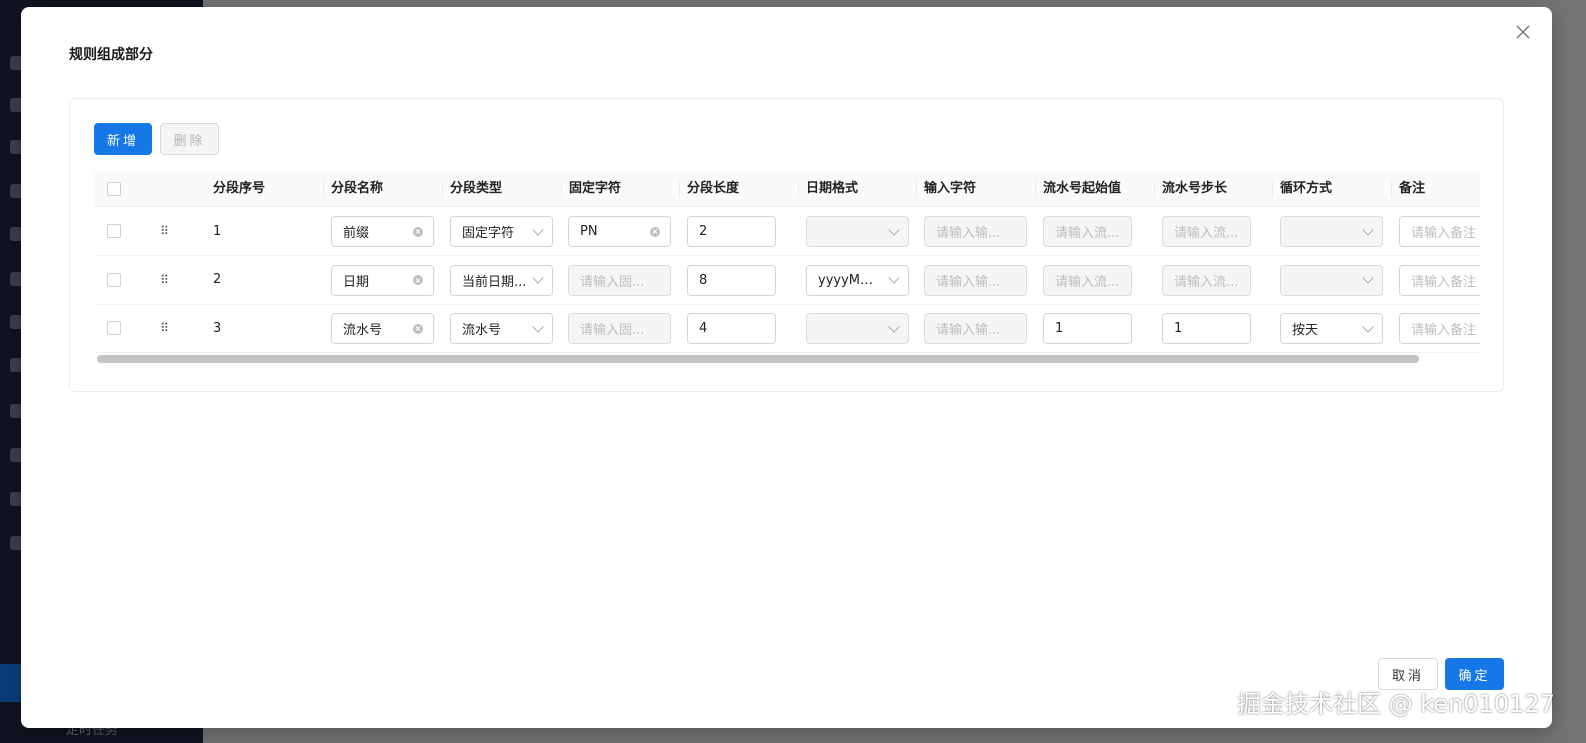  Describe the element at coordinates (758, 359) in the screenshot. I see `scrollbar-thumb` at that location.